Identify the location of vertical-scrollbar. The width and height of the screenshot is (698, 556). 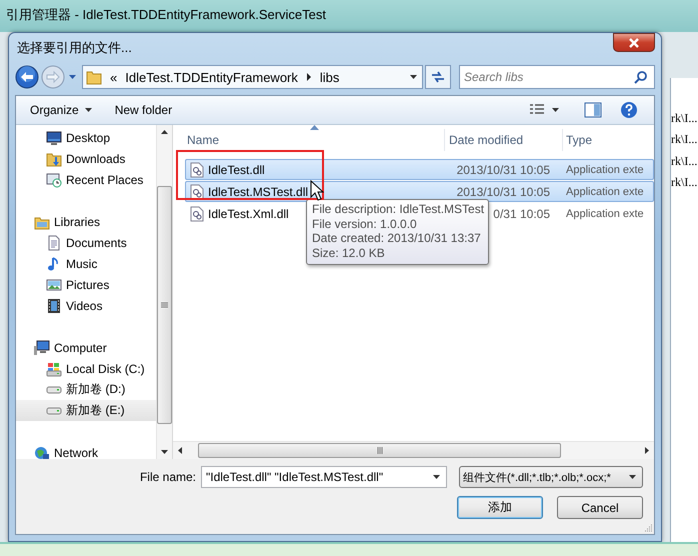
(164, 292).